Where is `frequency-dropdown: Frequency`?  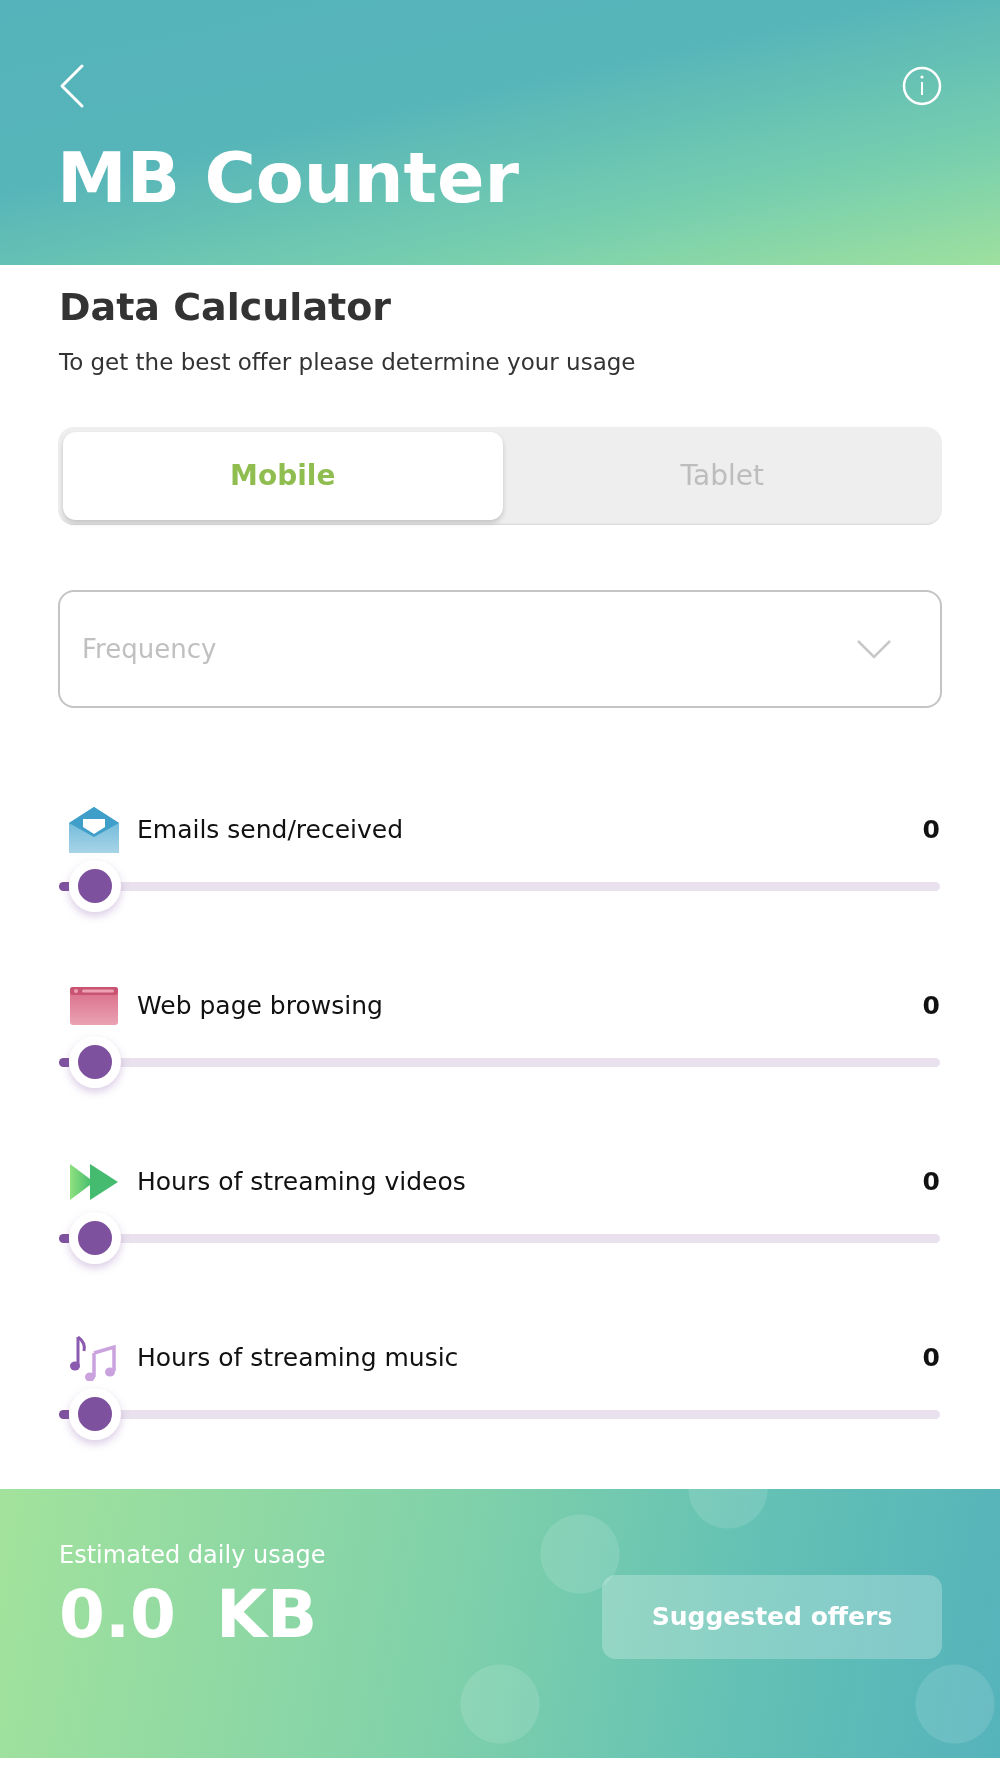
frequency-dropdown: Frequency is located at coordinates (500, 648).